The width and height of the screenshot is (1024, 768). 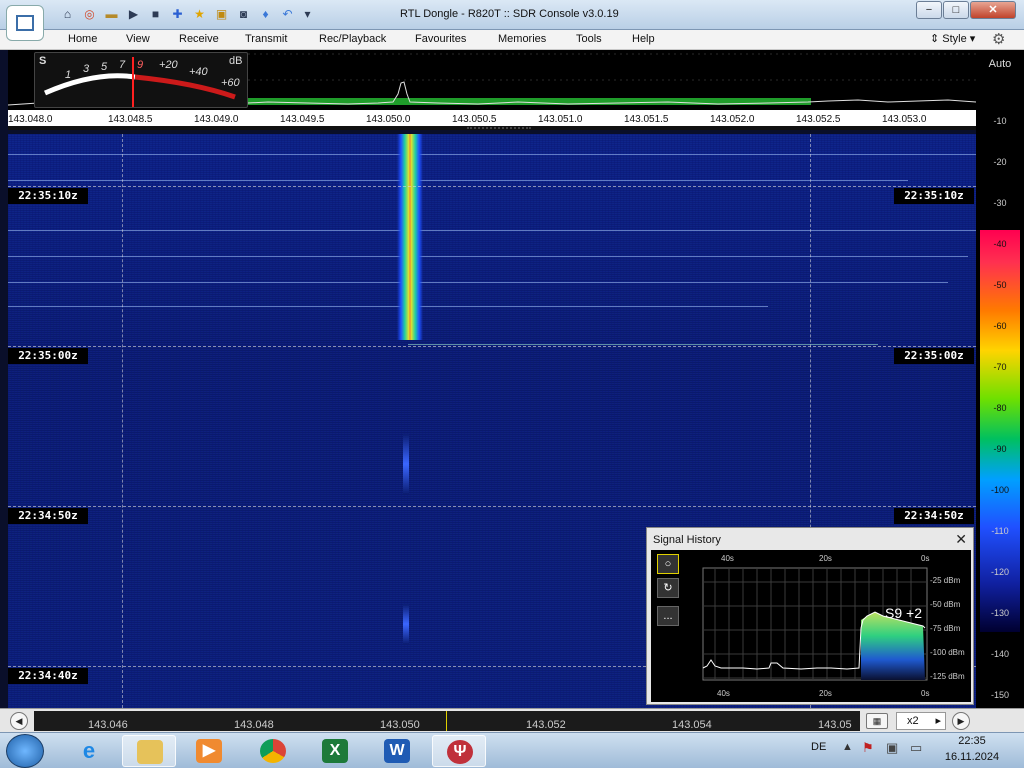 I want to click on zoom-value: x2, so click(x=913, y=721).